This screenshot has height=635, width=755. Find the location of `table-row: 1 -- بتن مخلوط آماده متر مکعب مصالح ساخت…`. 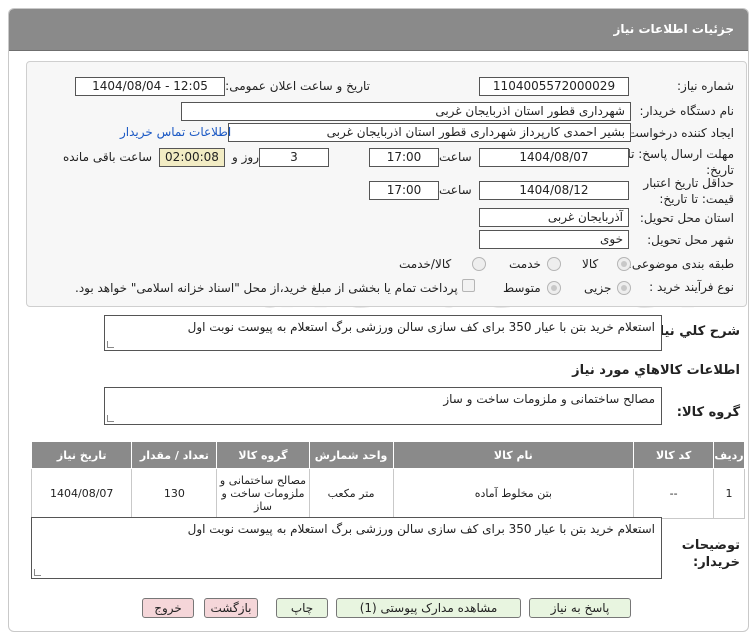

table-row: 1 -- بتن مخلوط آماده متر مکعب مصالح ساخت… is located at coordinates (387, 493).